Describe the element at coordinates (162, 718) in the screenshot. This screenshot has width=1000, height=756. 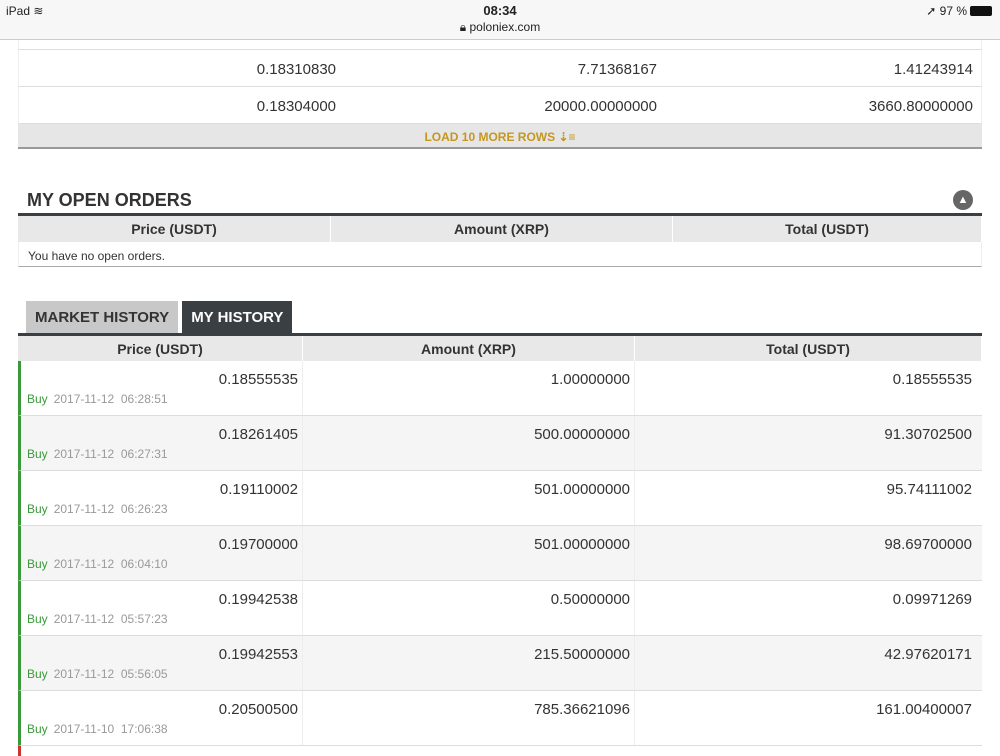
I see `price: 0.20500500` at that location.